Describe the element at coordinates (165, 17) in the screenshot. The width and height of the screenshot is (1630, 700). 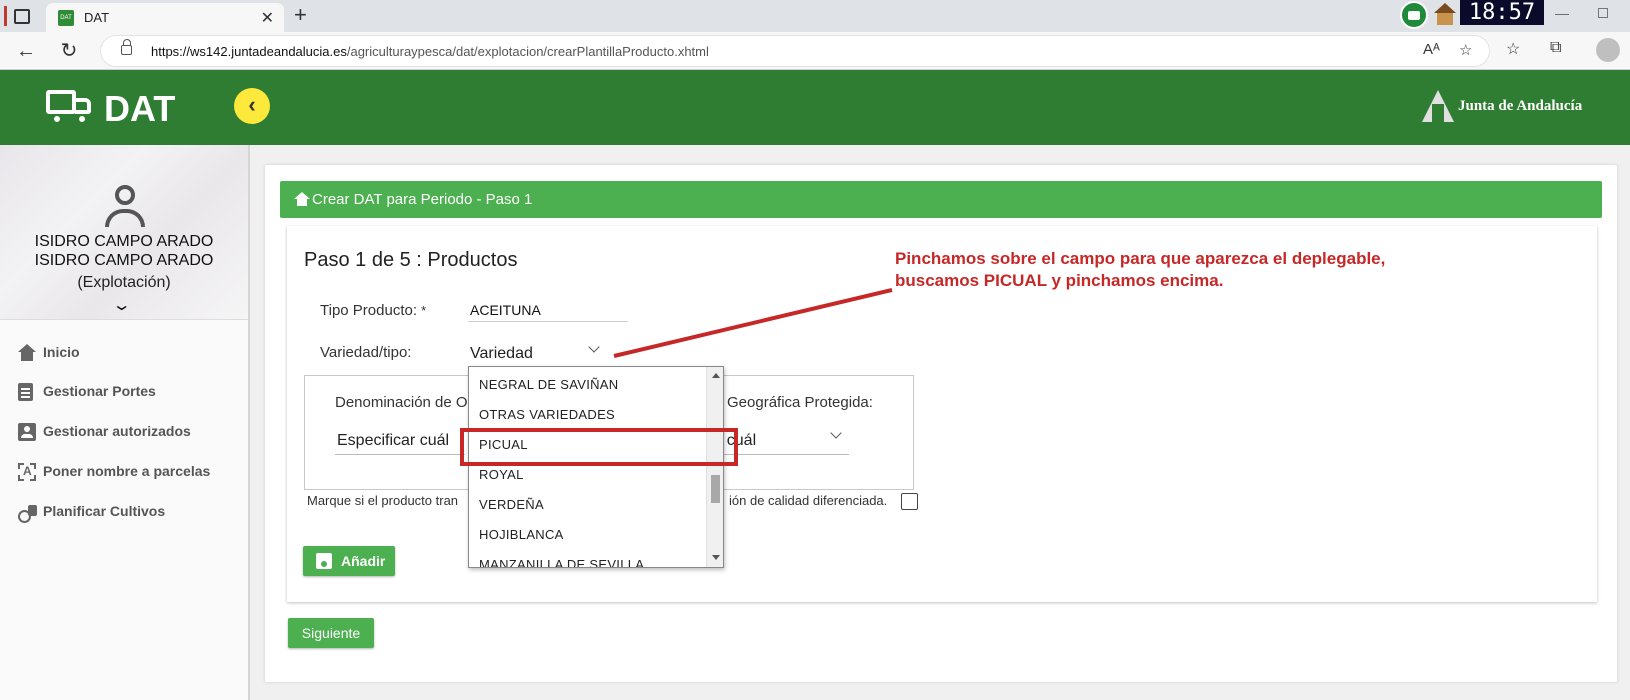
I see `browser-tab: DAT DAT ✕` at that location.